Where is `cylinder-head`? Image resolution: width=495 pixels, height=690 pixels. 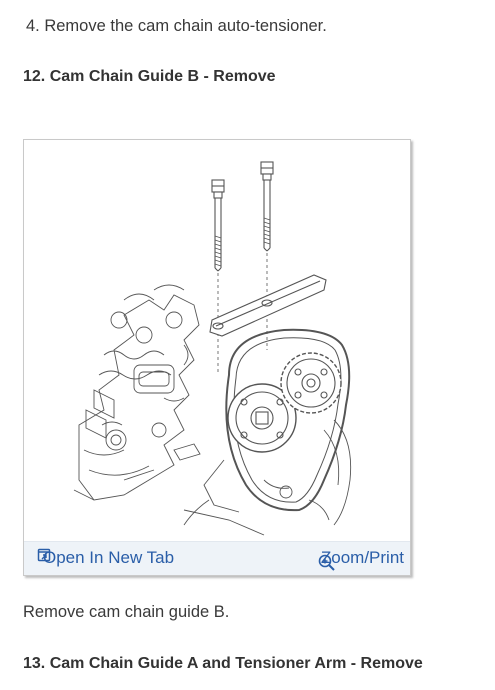 cylinder-head is located at coordinates (137, 392).